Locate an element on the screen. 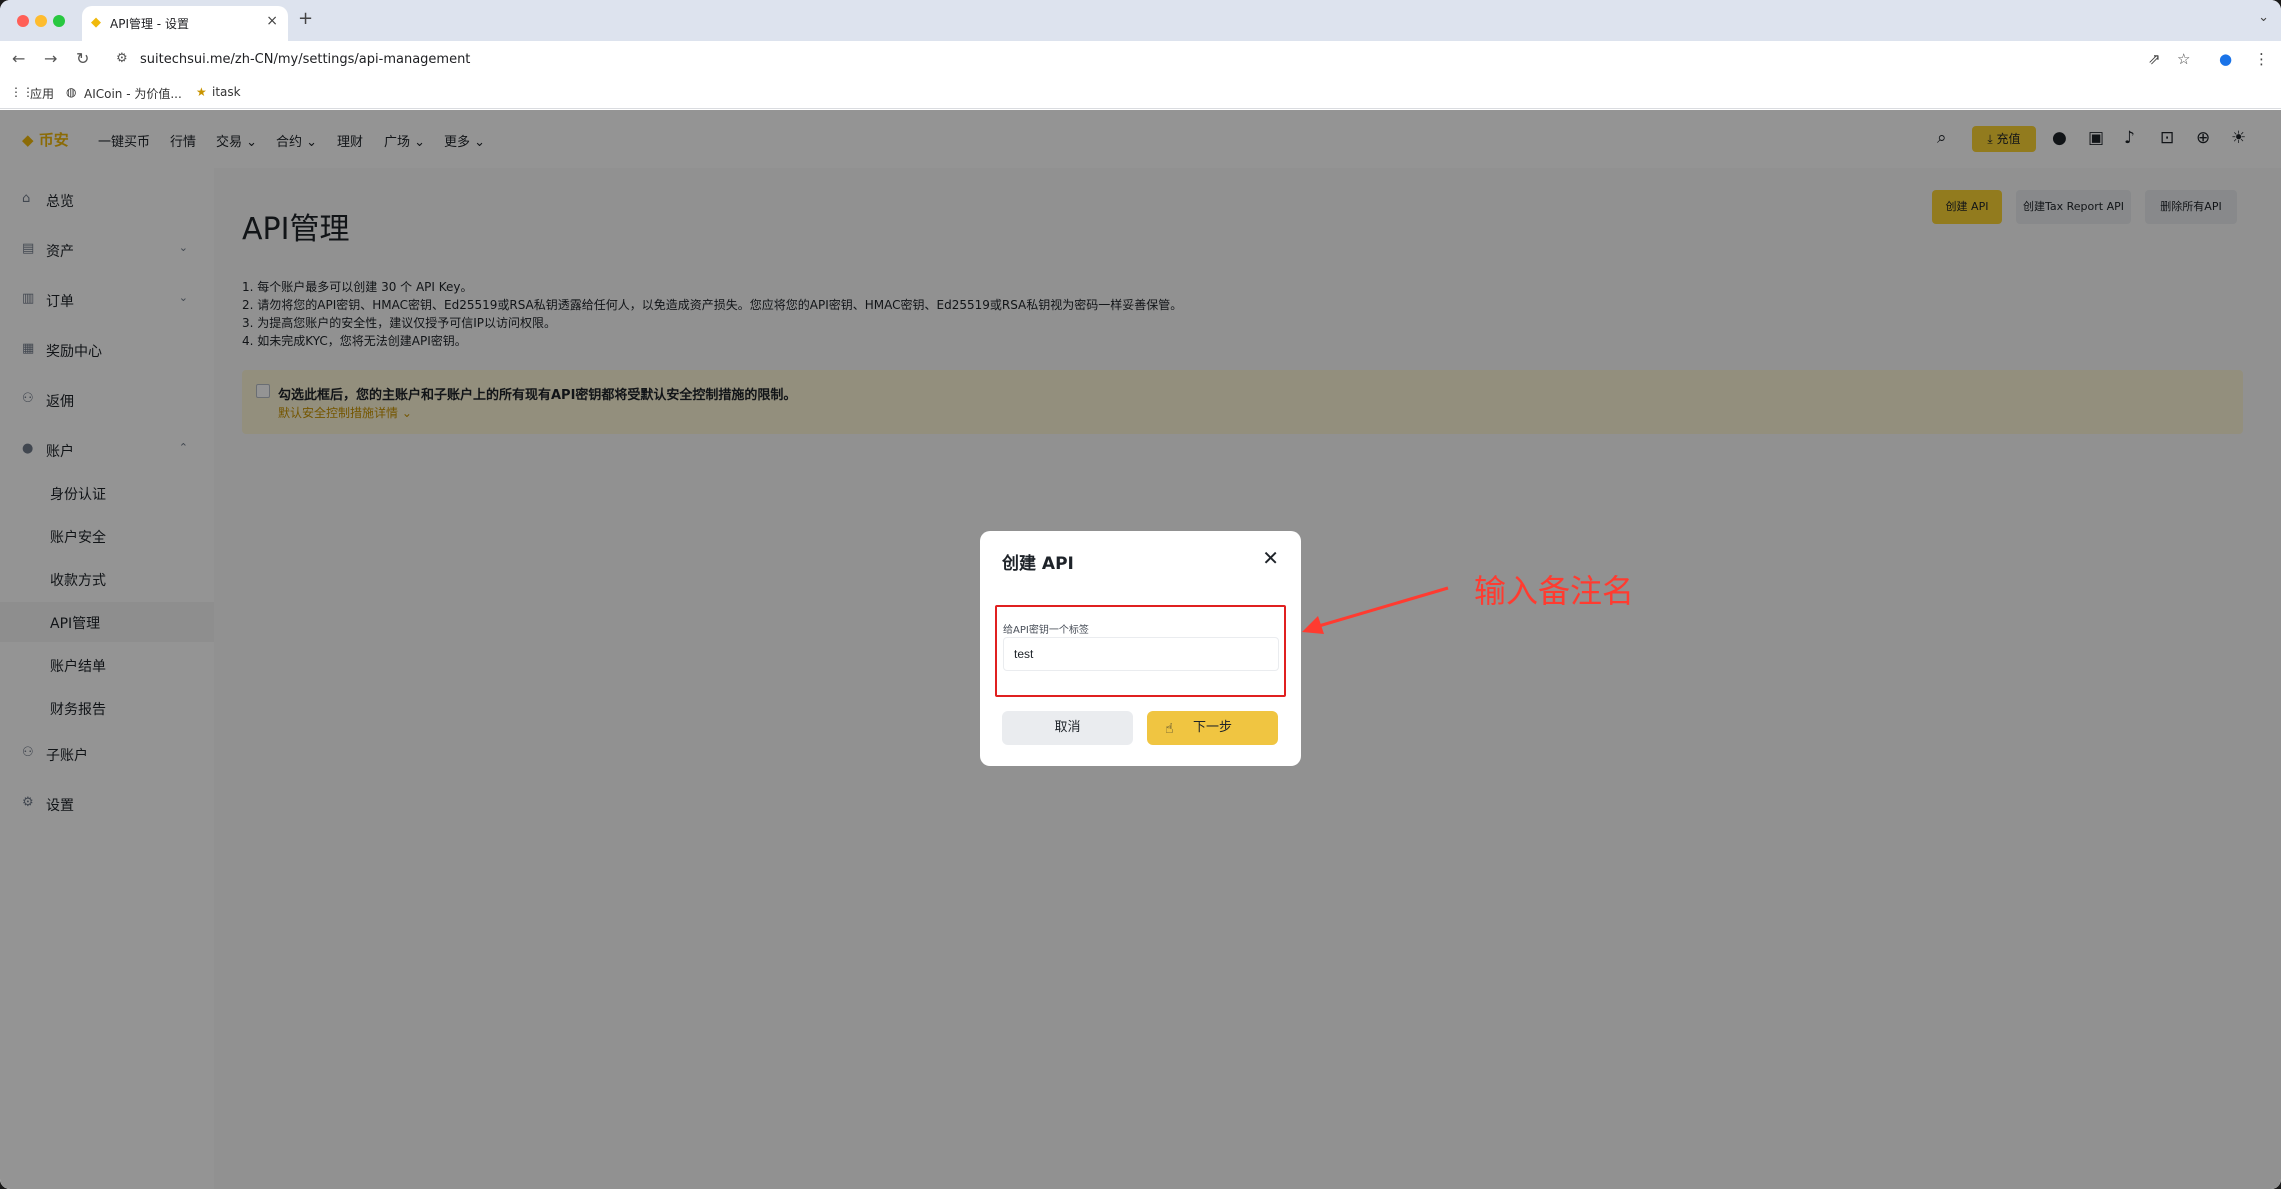  tab-bar: ◆ API管理 - 设置 × + ⌄ is located at coordinates (1140, 20).